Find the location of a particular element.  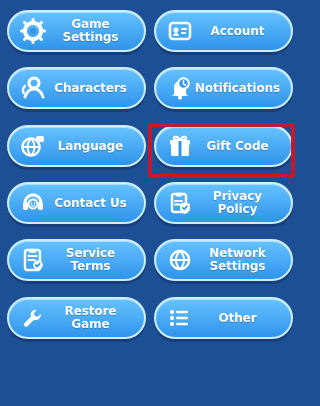

headset-icon is located at coordinates (33, 203).